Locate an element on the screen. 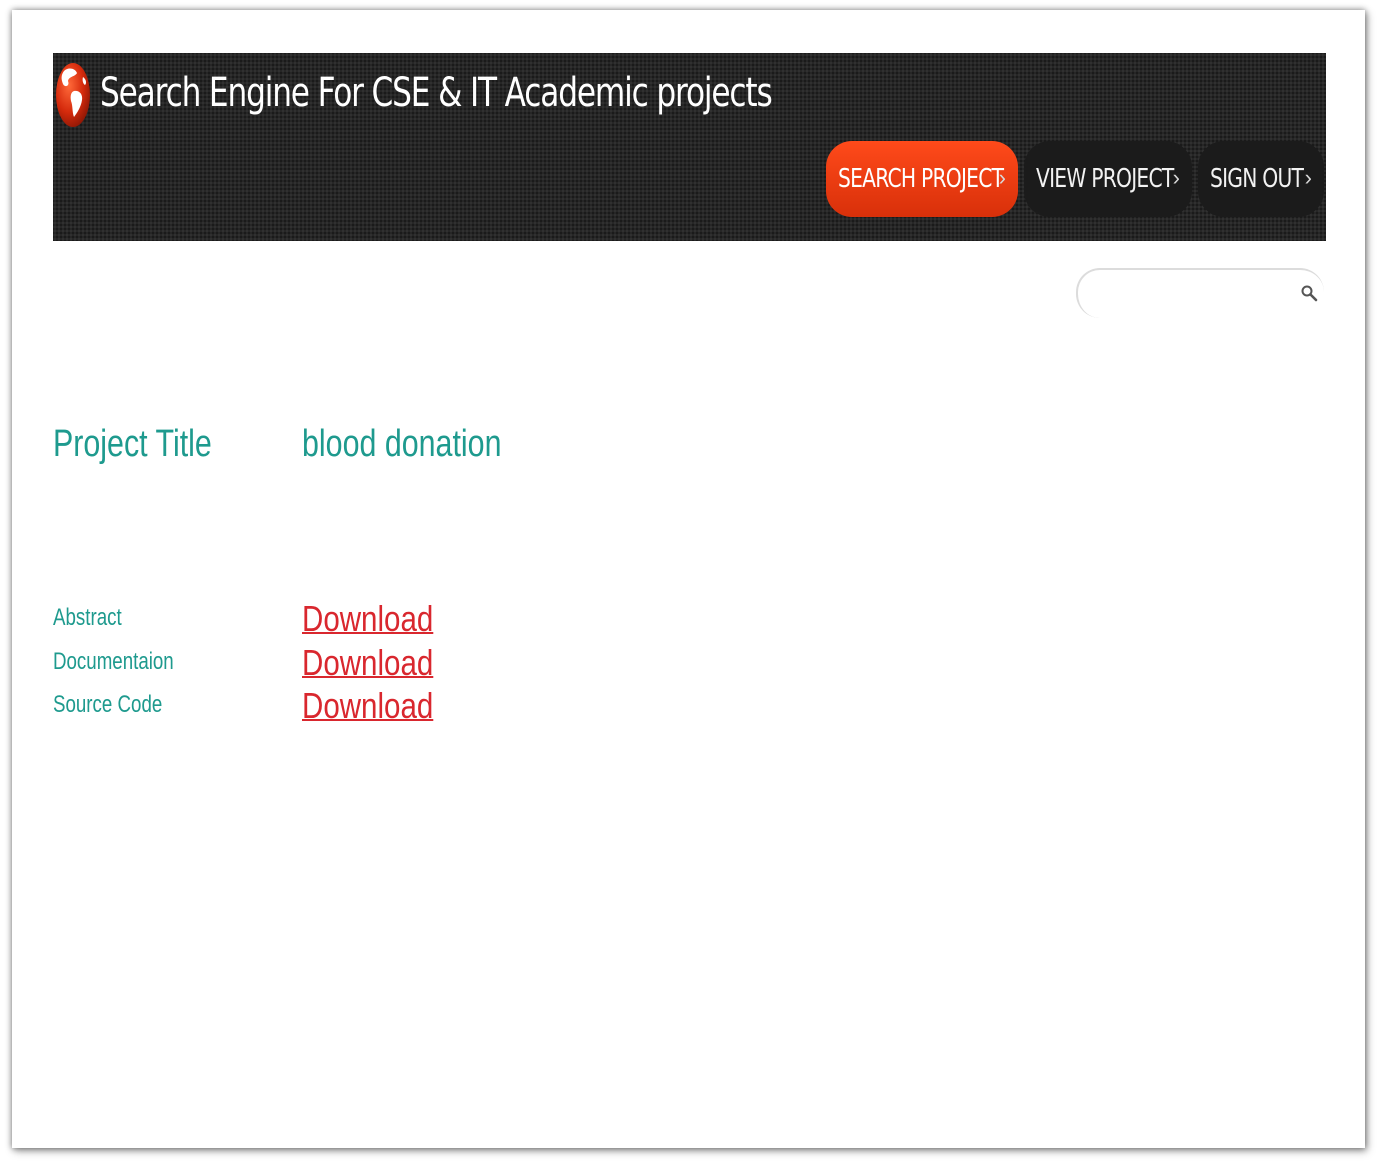 The width and height of the screenshot is (1378, 1163). project-title-label: Project Title is located at coordinates (132, 444).